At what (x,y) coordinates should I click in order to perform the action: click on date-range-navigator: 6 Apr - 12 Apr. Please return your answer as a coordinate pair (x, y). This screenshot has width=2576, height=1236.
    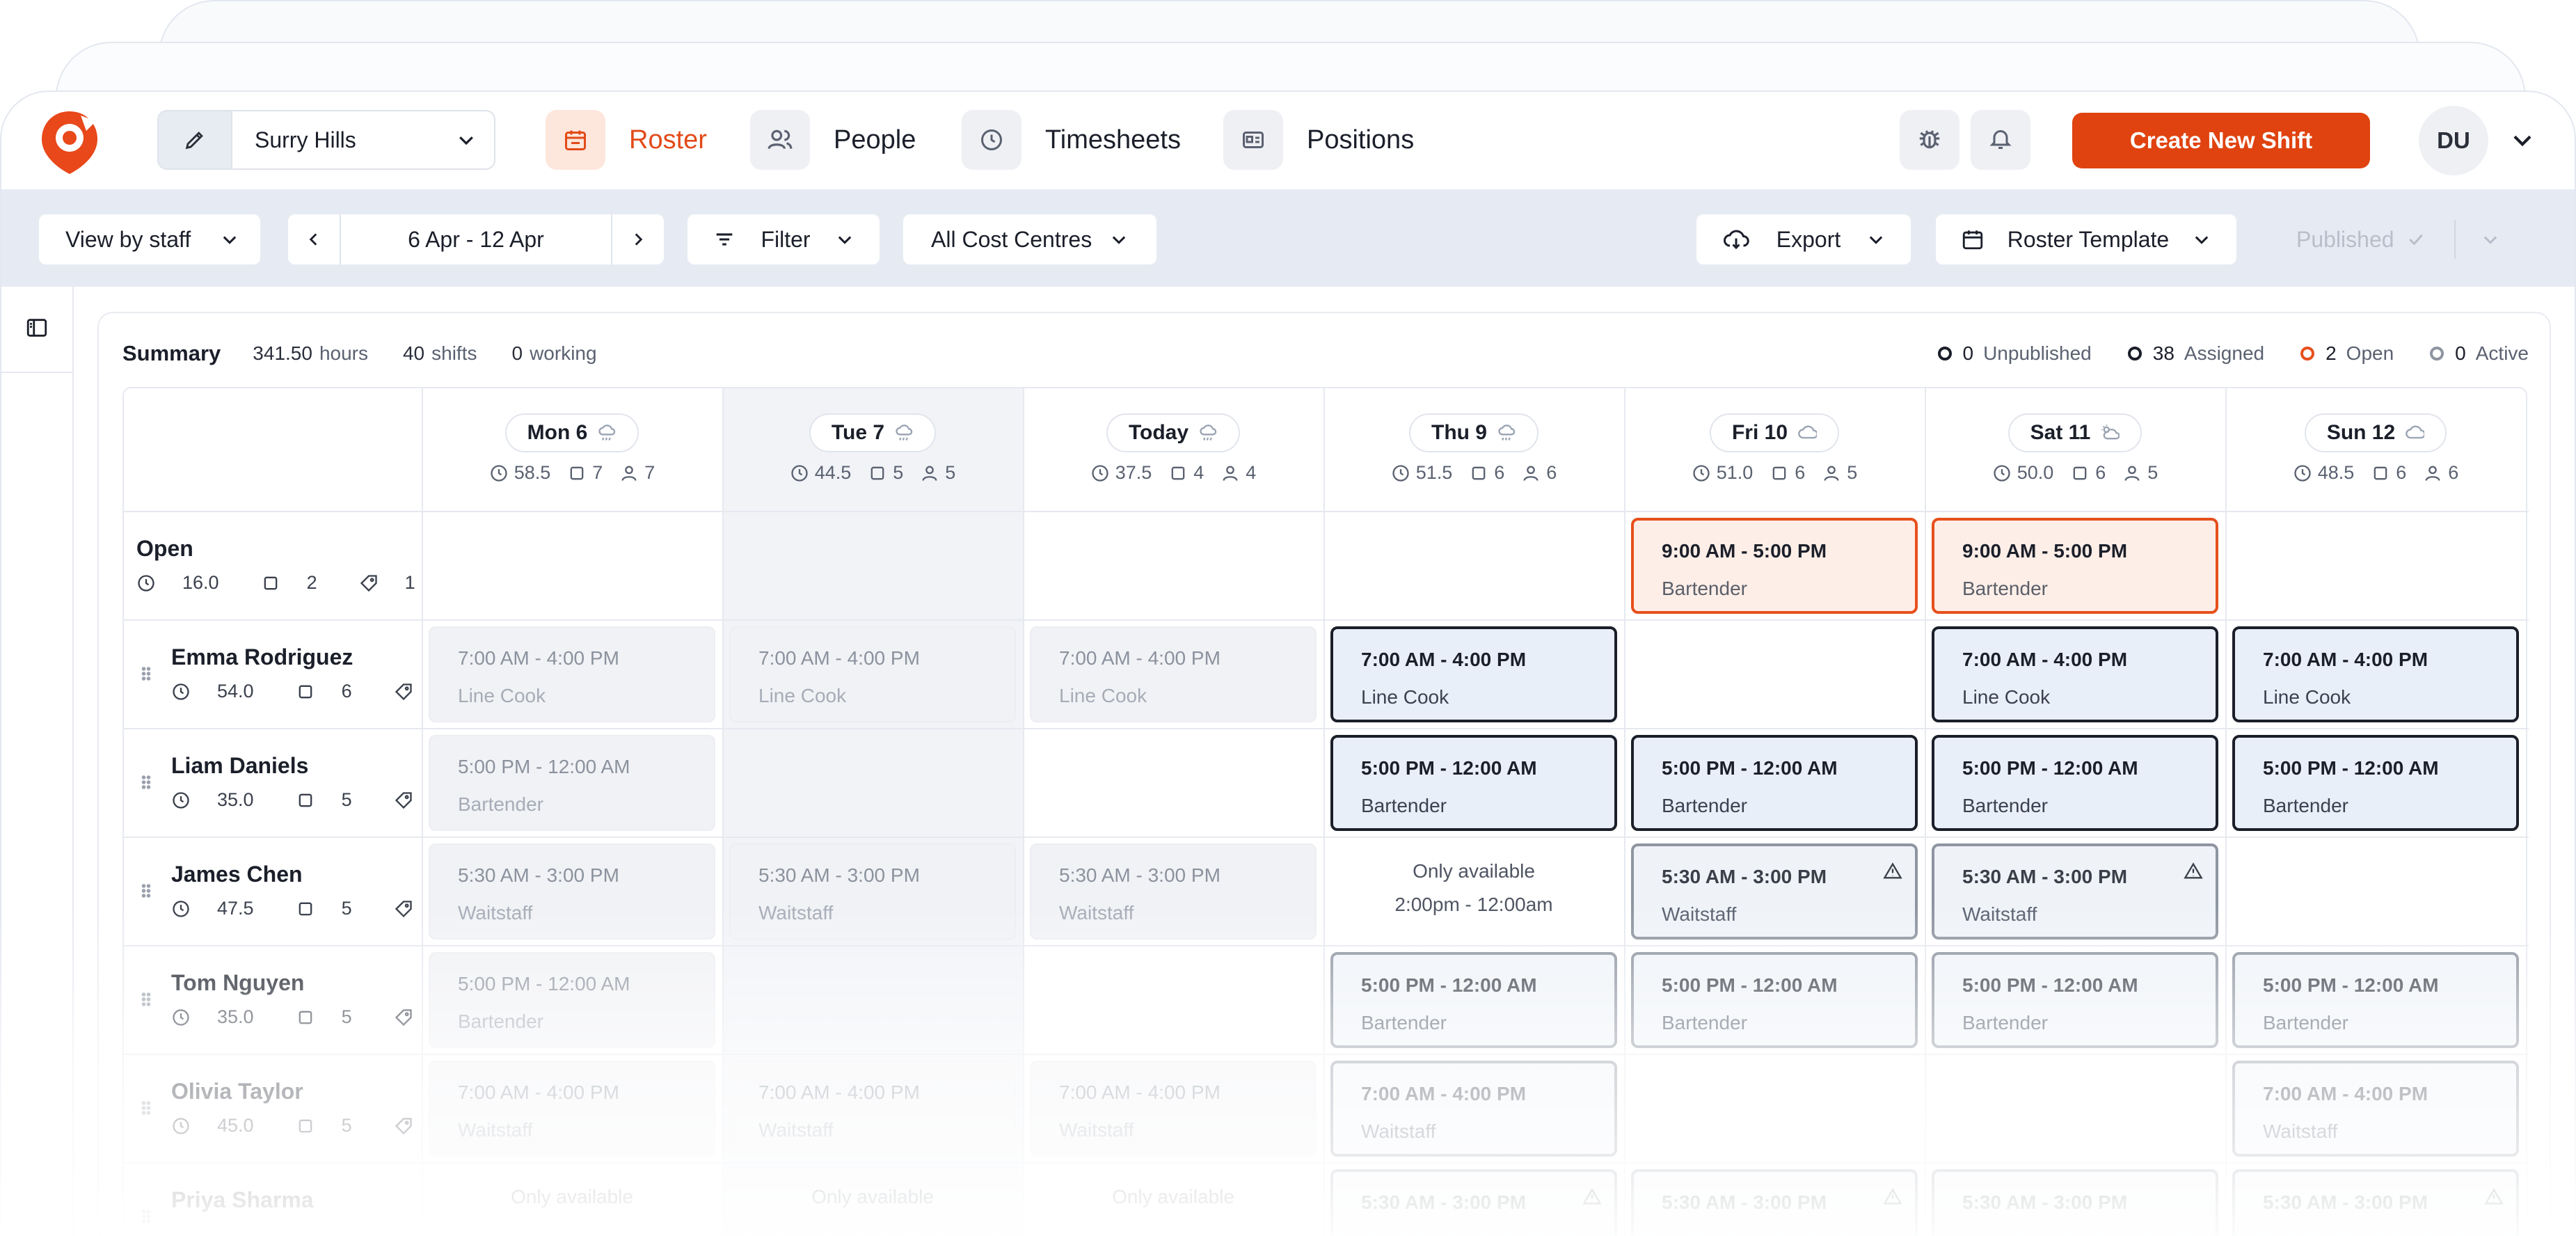
    Looking at the image, I should click on (476, 239).